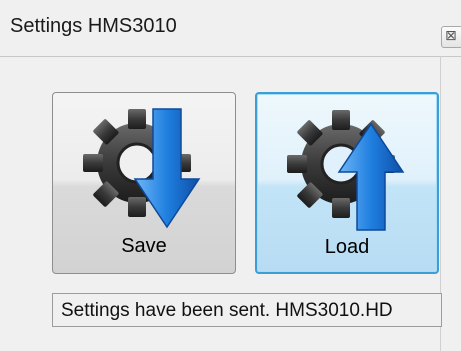  I want to click on gear-arrow-up-icon, so click(346, 170).